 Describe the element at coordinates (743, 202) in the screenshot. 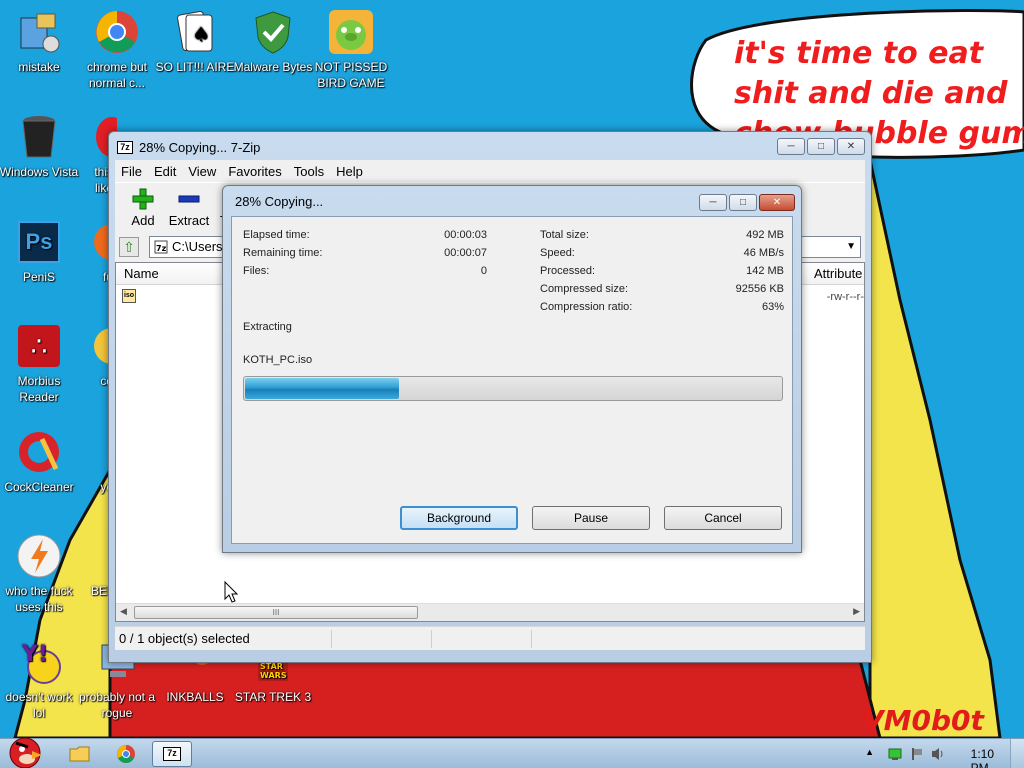

I see `dialog-maximize-button: □` at that location.